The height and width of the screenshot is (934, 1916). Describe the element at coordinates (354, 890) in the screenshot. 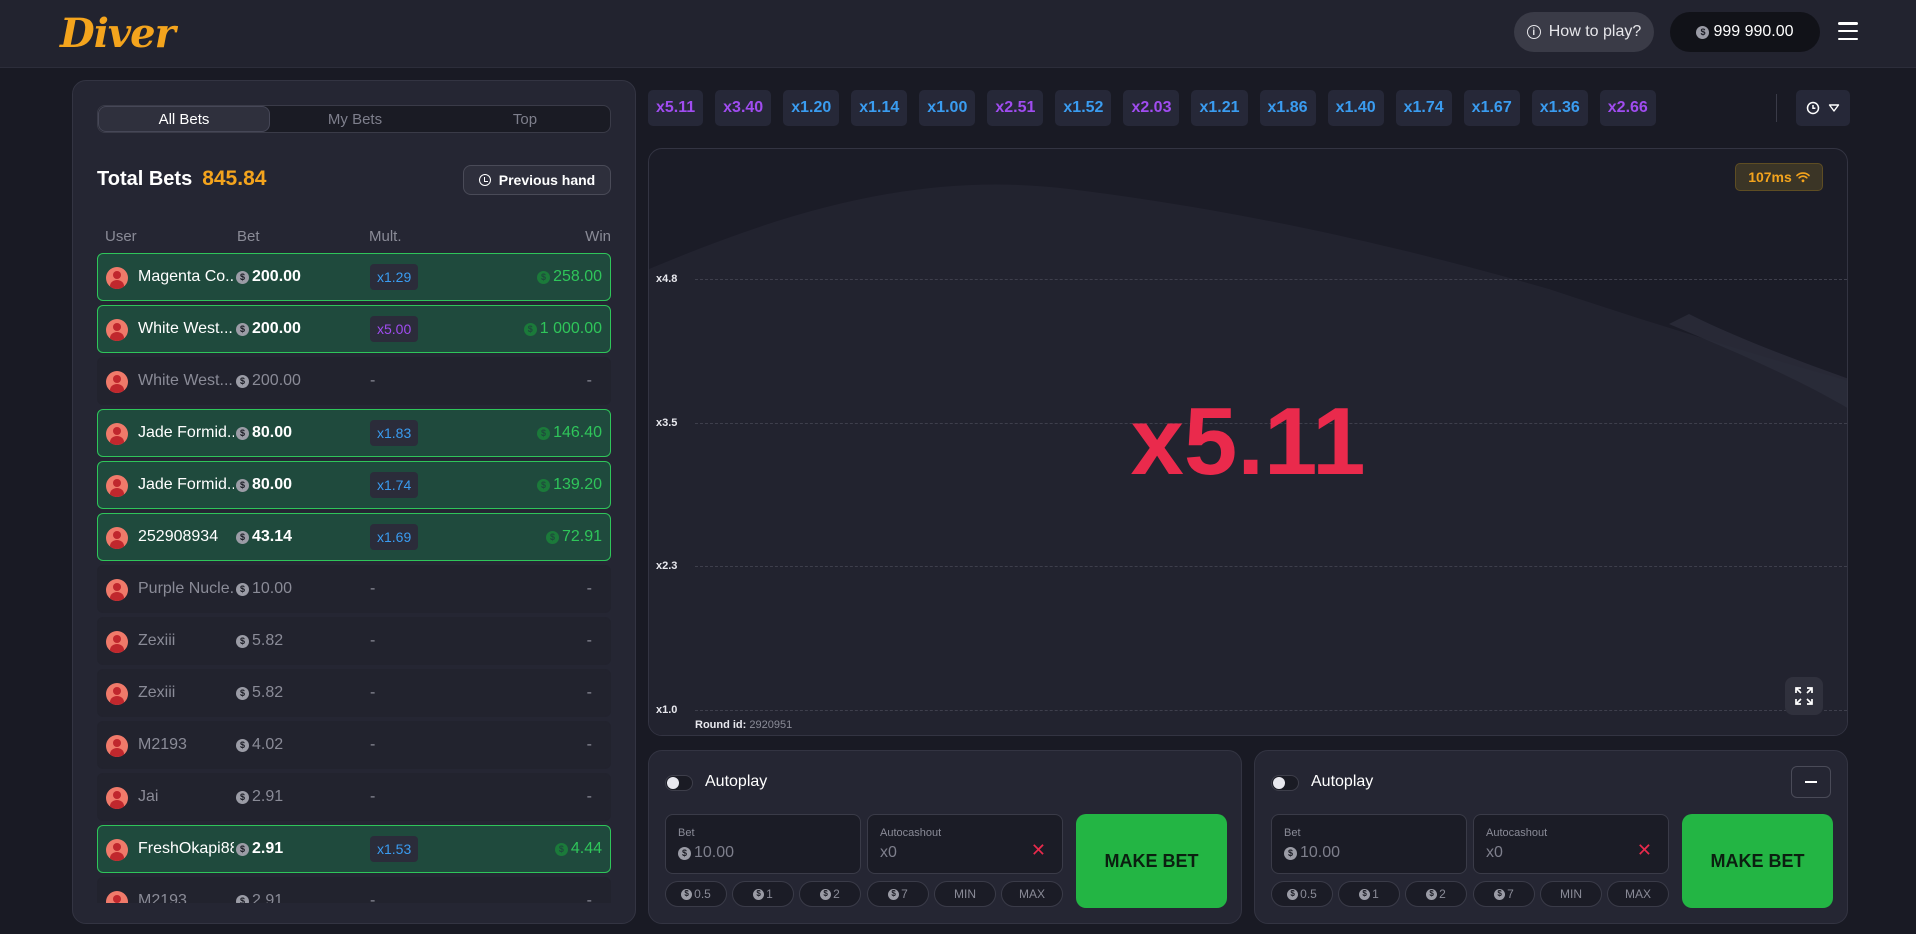

I see `bet-row: M2193 $2.91 - -` at that location.